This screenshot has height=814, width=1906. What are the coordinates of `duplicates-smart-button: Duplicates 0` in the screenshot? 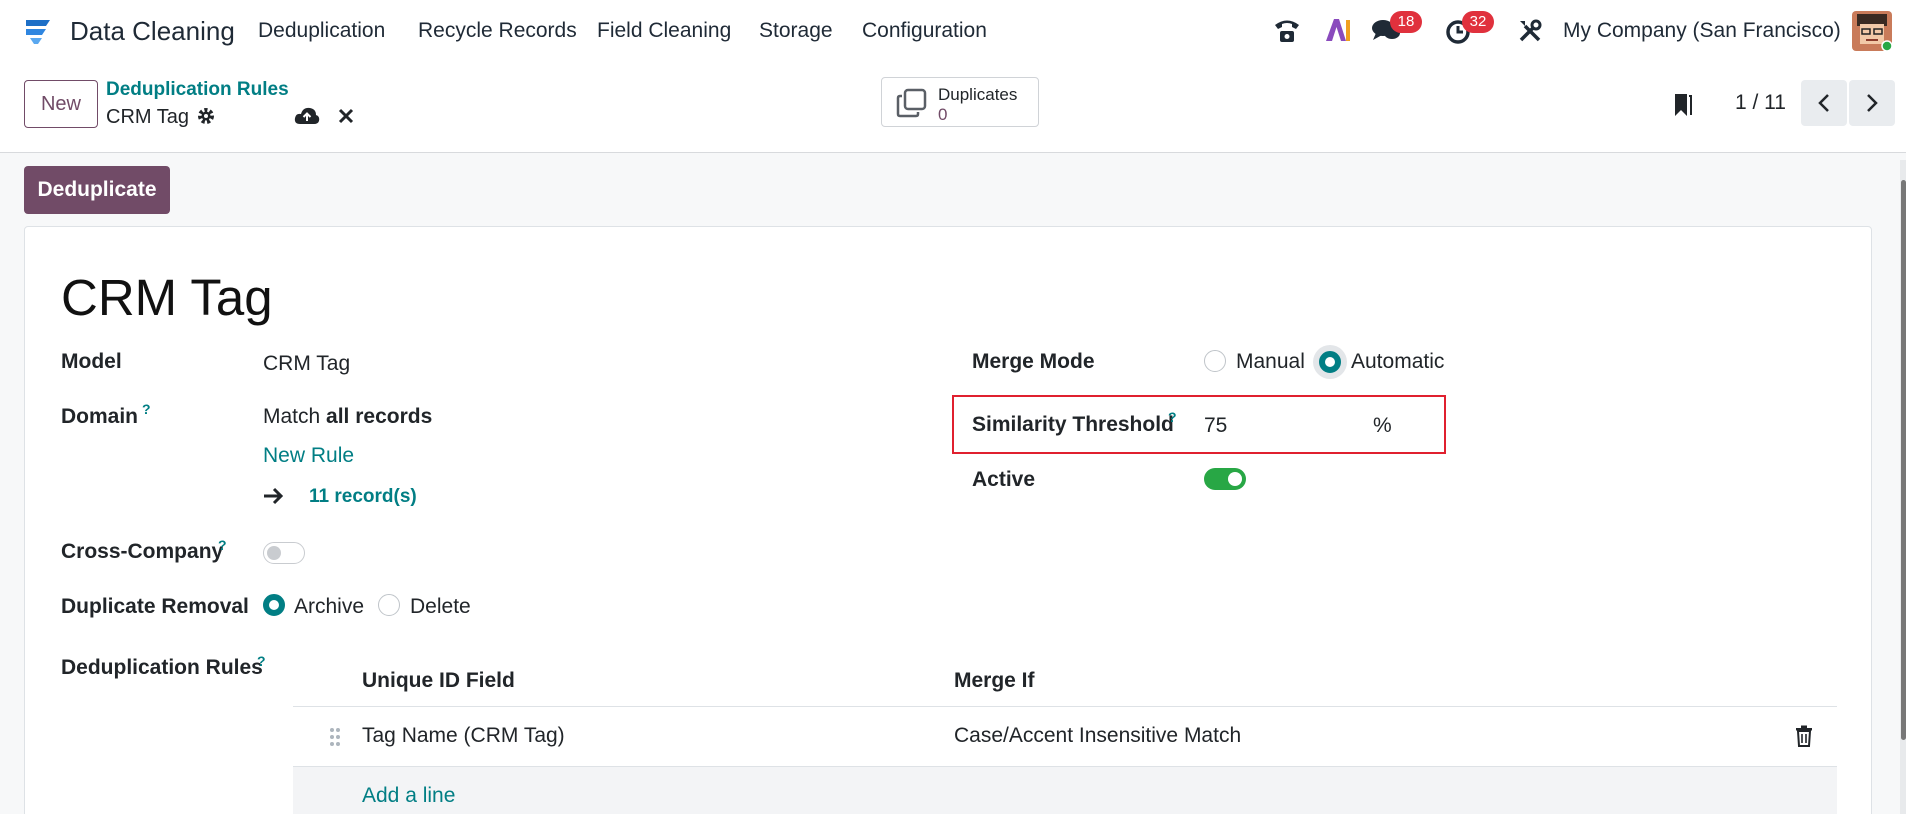 It's located at (960, 102).